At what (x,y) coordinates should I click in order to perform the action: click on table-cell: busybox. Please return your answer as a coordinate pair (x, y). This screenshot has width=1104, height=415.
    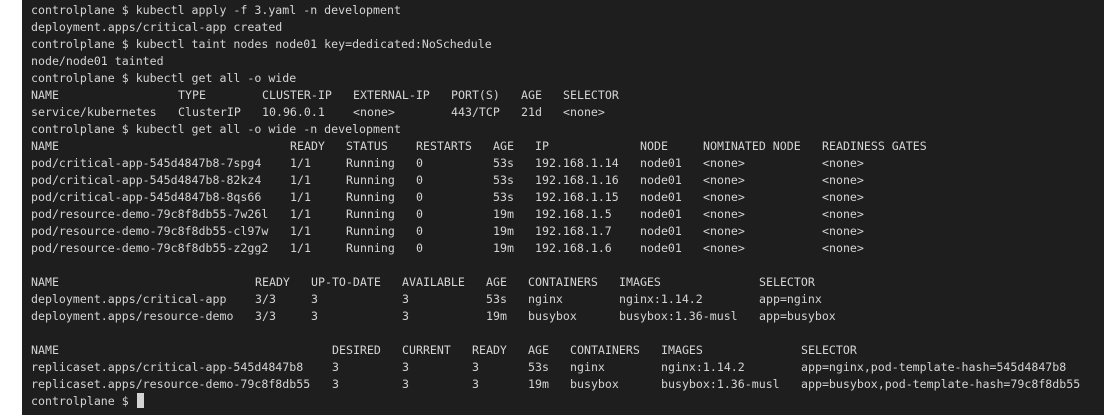
    Looking at the image, I should click on (594, 384).